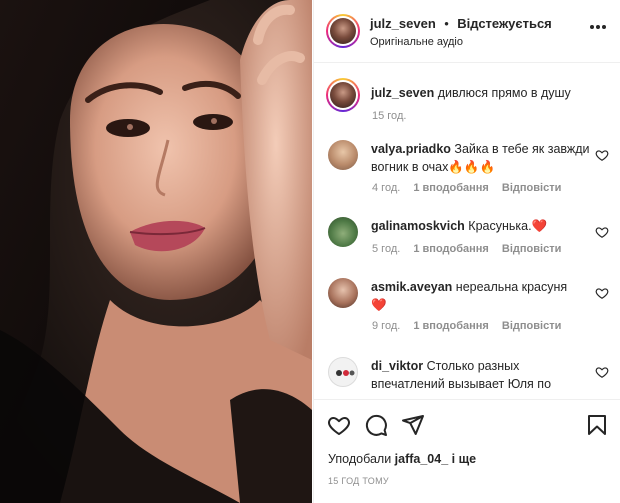 The image size is (620, 503). I want to click on caption-text-block: julz_seven дивлюся прямо в душу, so click(483, 93).